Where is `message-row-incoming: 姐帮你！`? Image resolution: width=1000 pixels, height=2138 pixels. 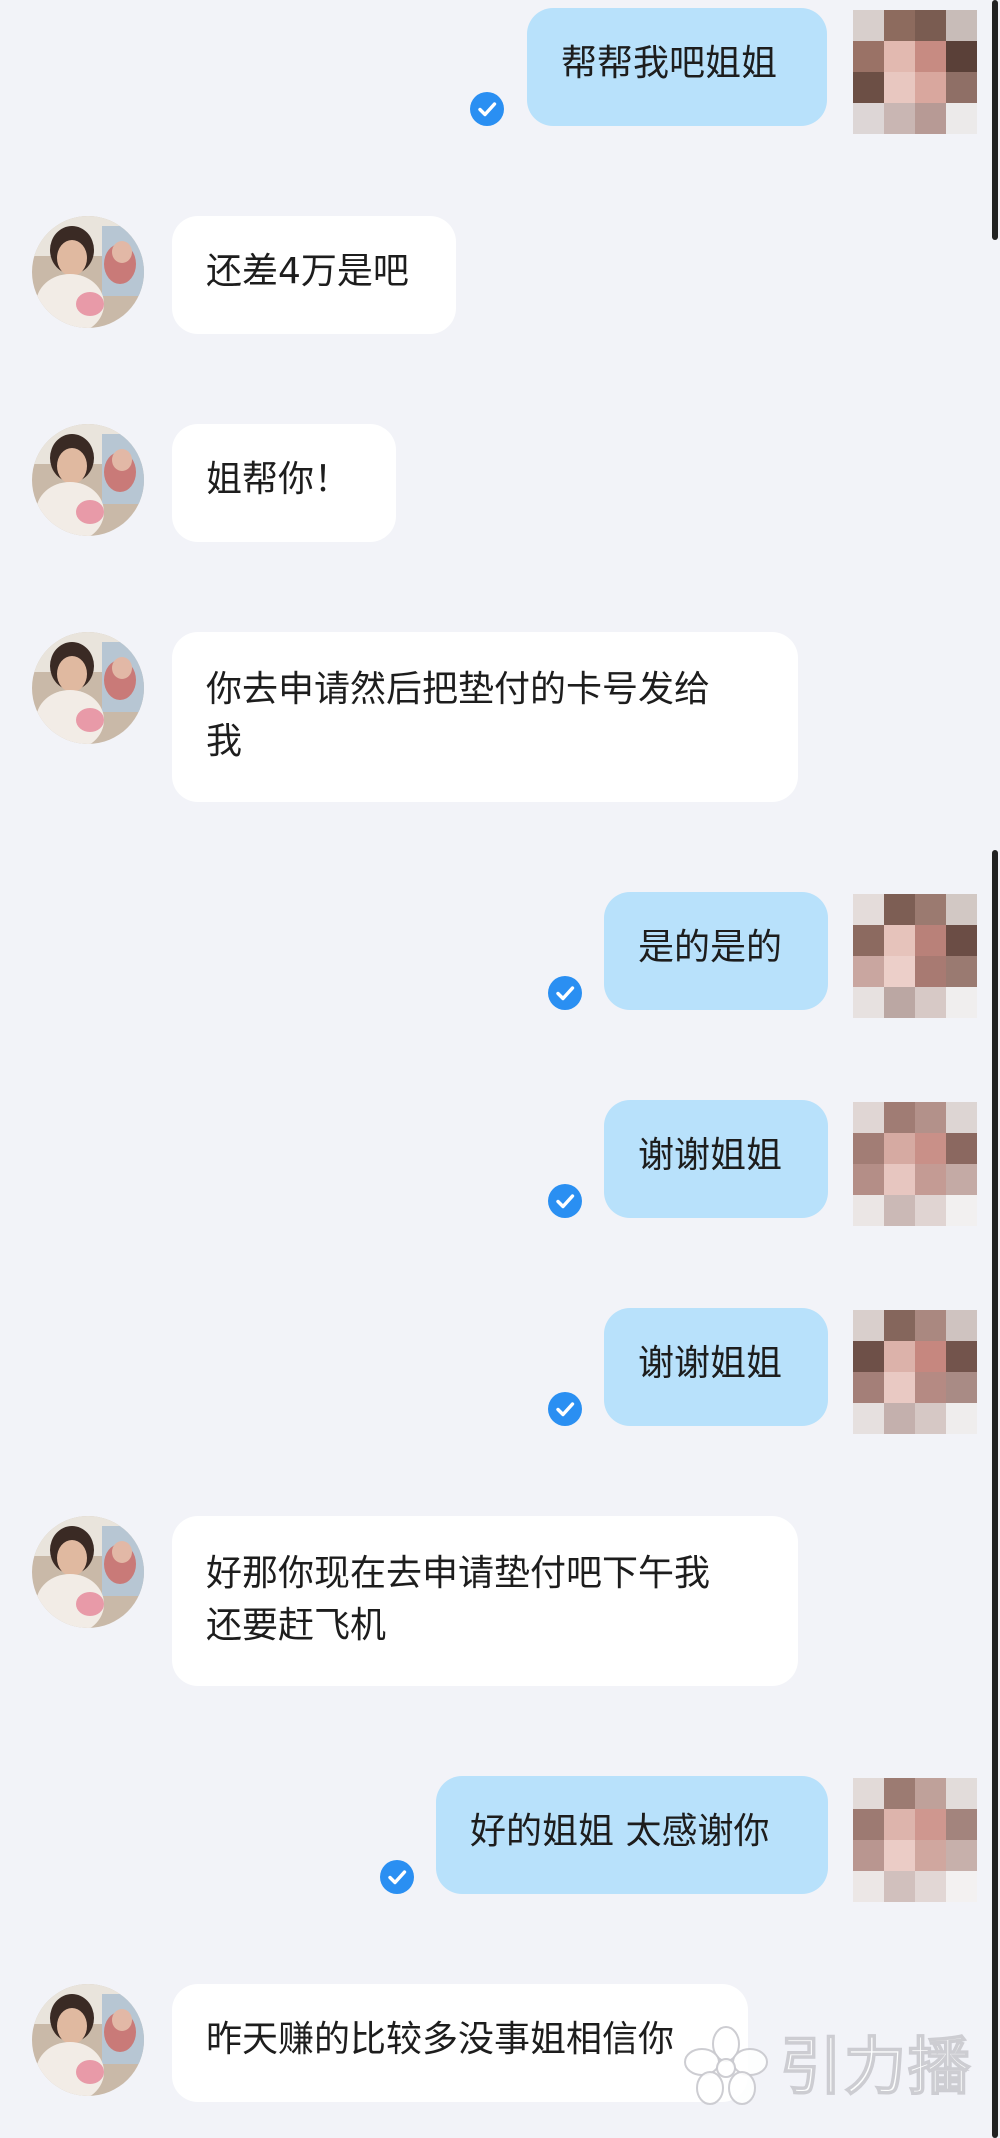 message-row-incoming: 姐帮你！ is located at coordinates (500, 486).